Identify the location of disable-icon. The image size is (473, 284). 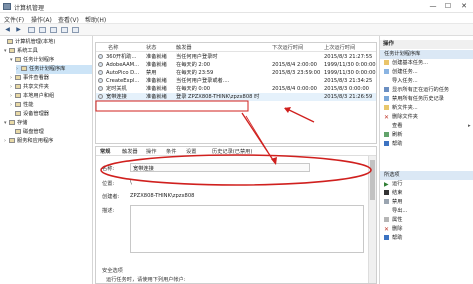
(386, 201).